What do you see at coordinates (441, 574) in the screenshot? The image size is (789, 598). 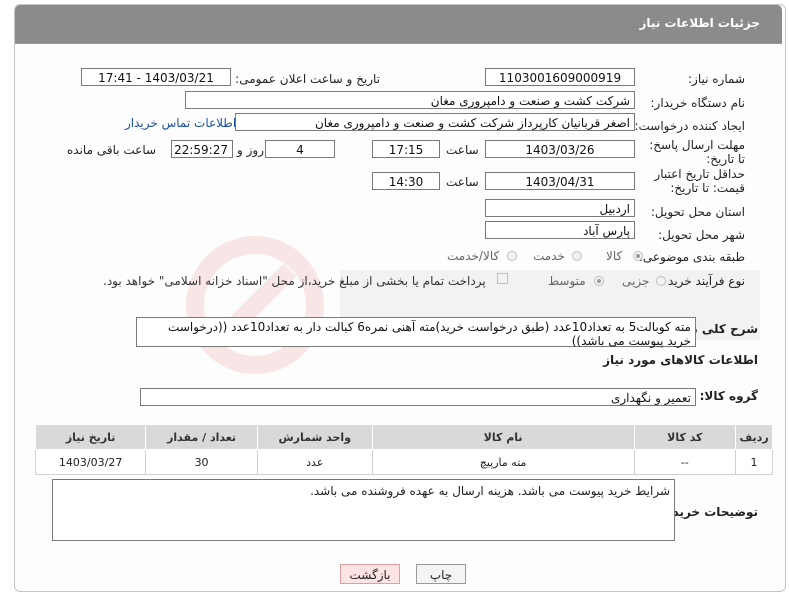 I see `print-button: چاپ` at bounding box center [441, 574].